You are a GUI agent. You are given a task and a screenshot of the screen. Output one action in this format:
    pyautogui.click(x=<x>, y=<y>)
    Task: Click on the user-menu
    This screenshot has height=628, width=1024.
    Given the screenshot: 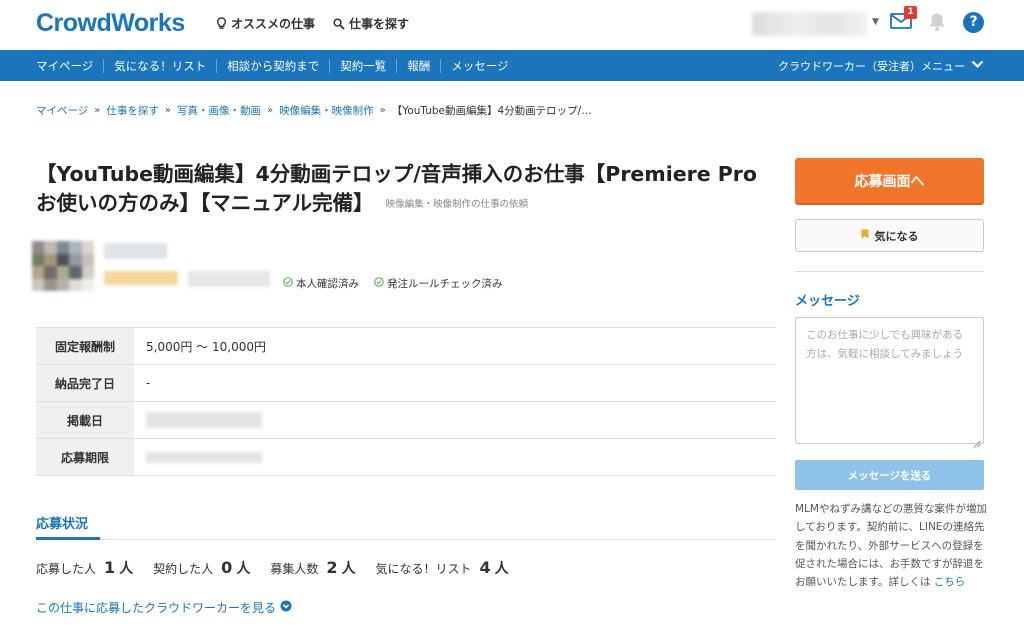 What is the action you would take?
    pyautogui.click(x=809, y=24)
    